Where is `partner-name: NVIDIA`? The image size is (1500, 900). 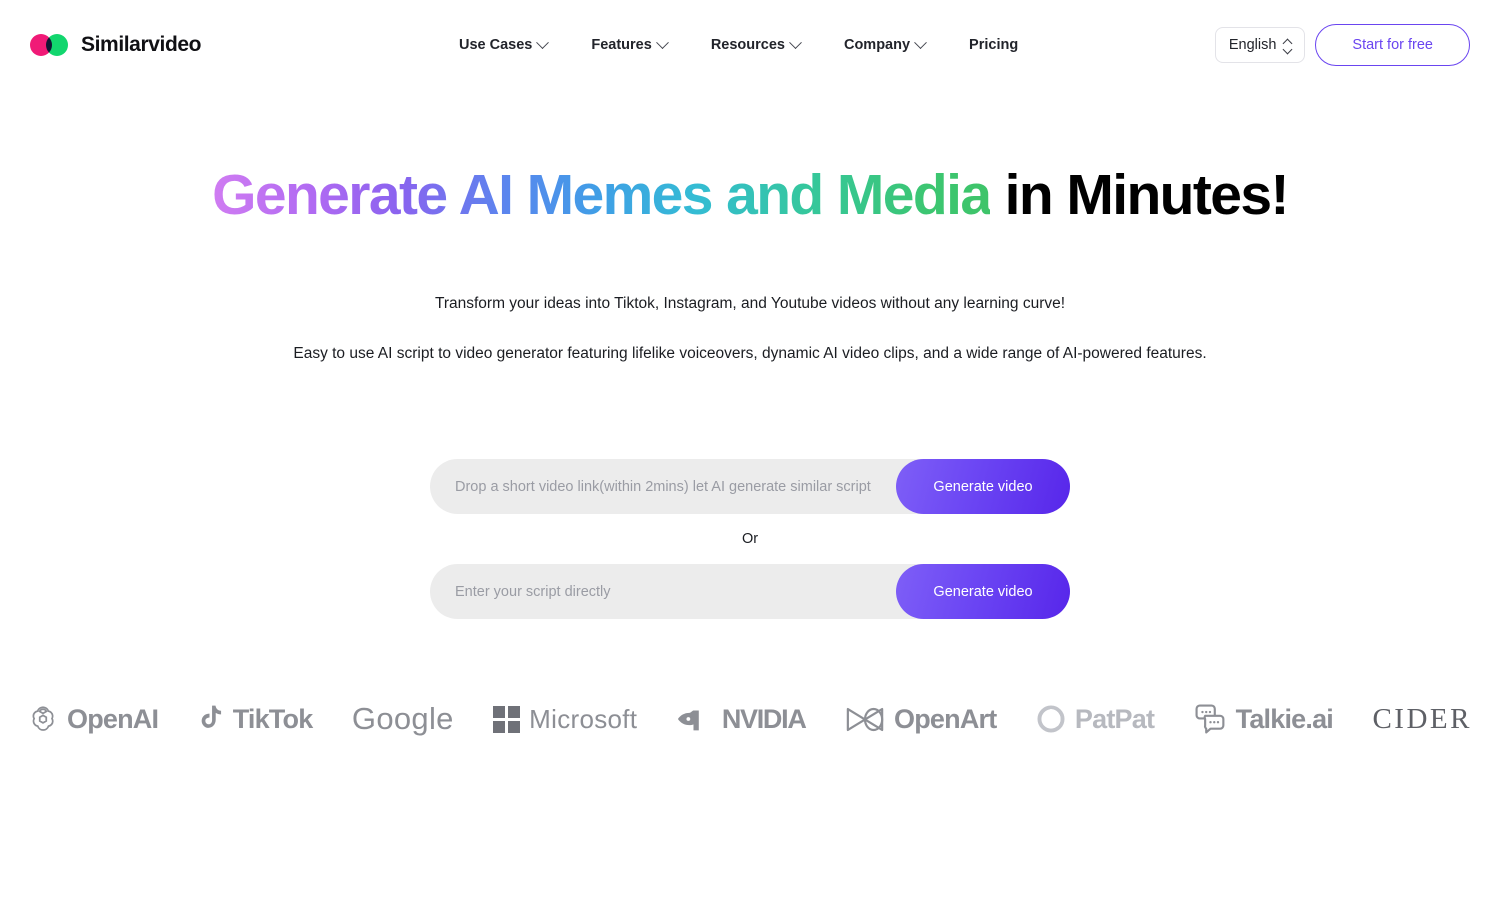
partner-name: NVIDIA is located at coordinates (764, 718).